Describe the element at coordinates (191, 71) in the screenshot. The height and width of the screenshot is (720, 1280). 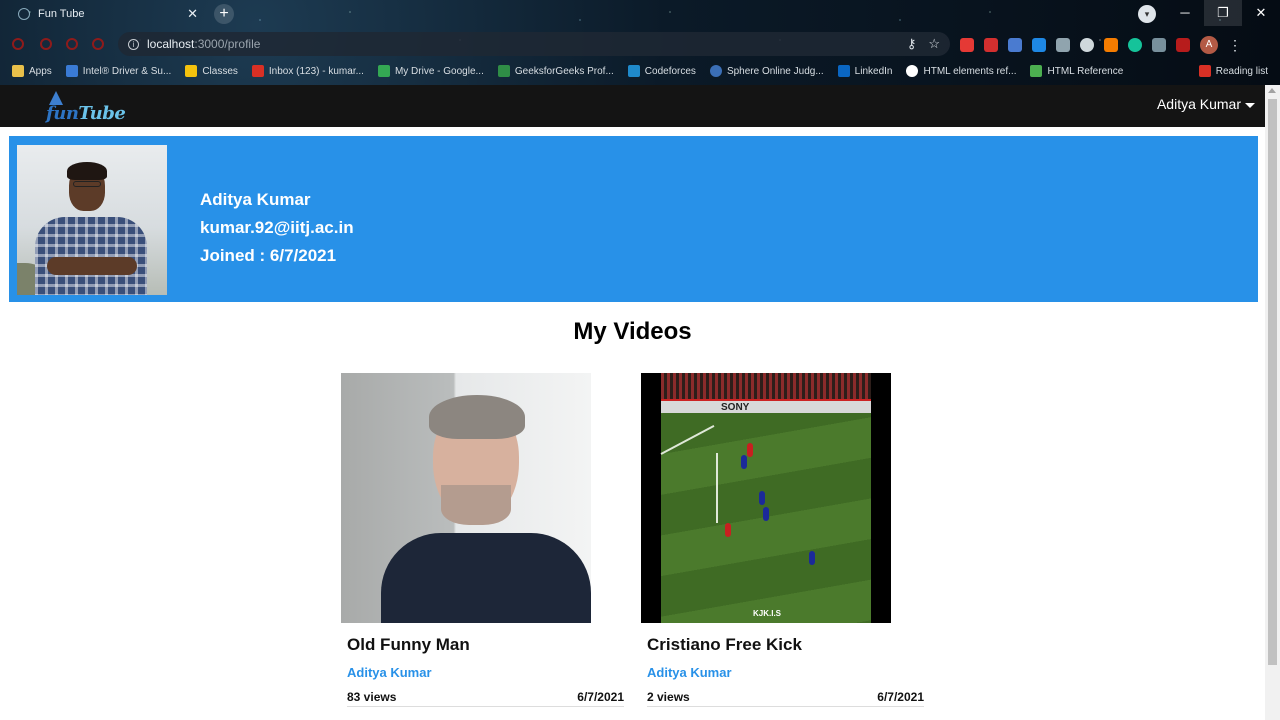
I see `classroom-icon` at that location.